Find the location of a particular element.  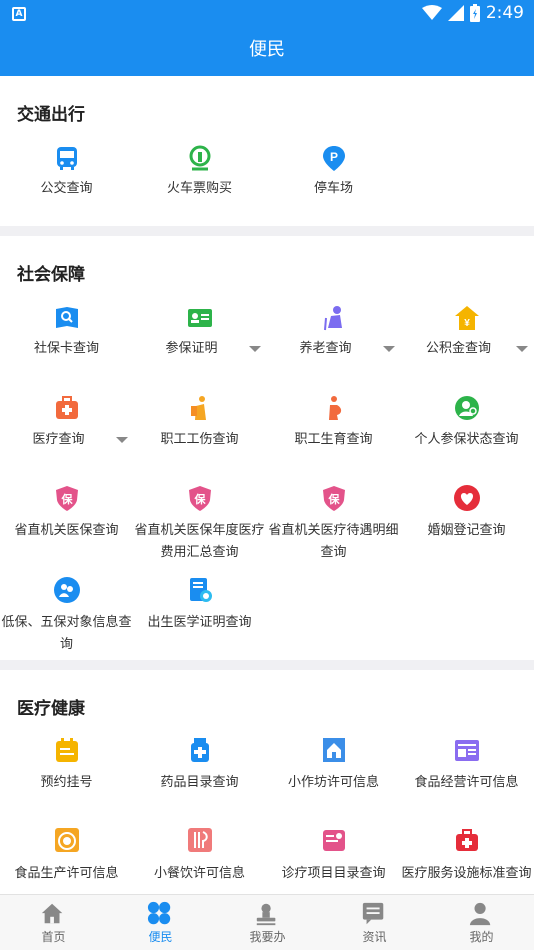

service-label: 停车场 is located at coordinates (333, 188).